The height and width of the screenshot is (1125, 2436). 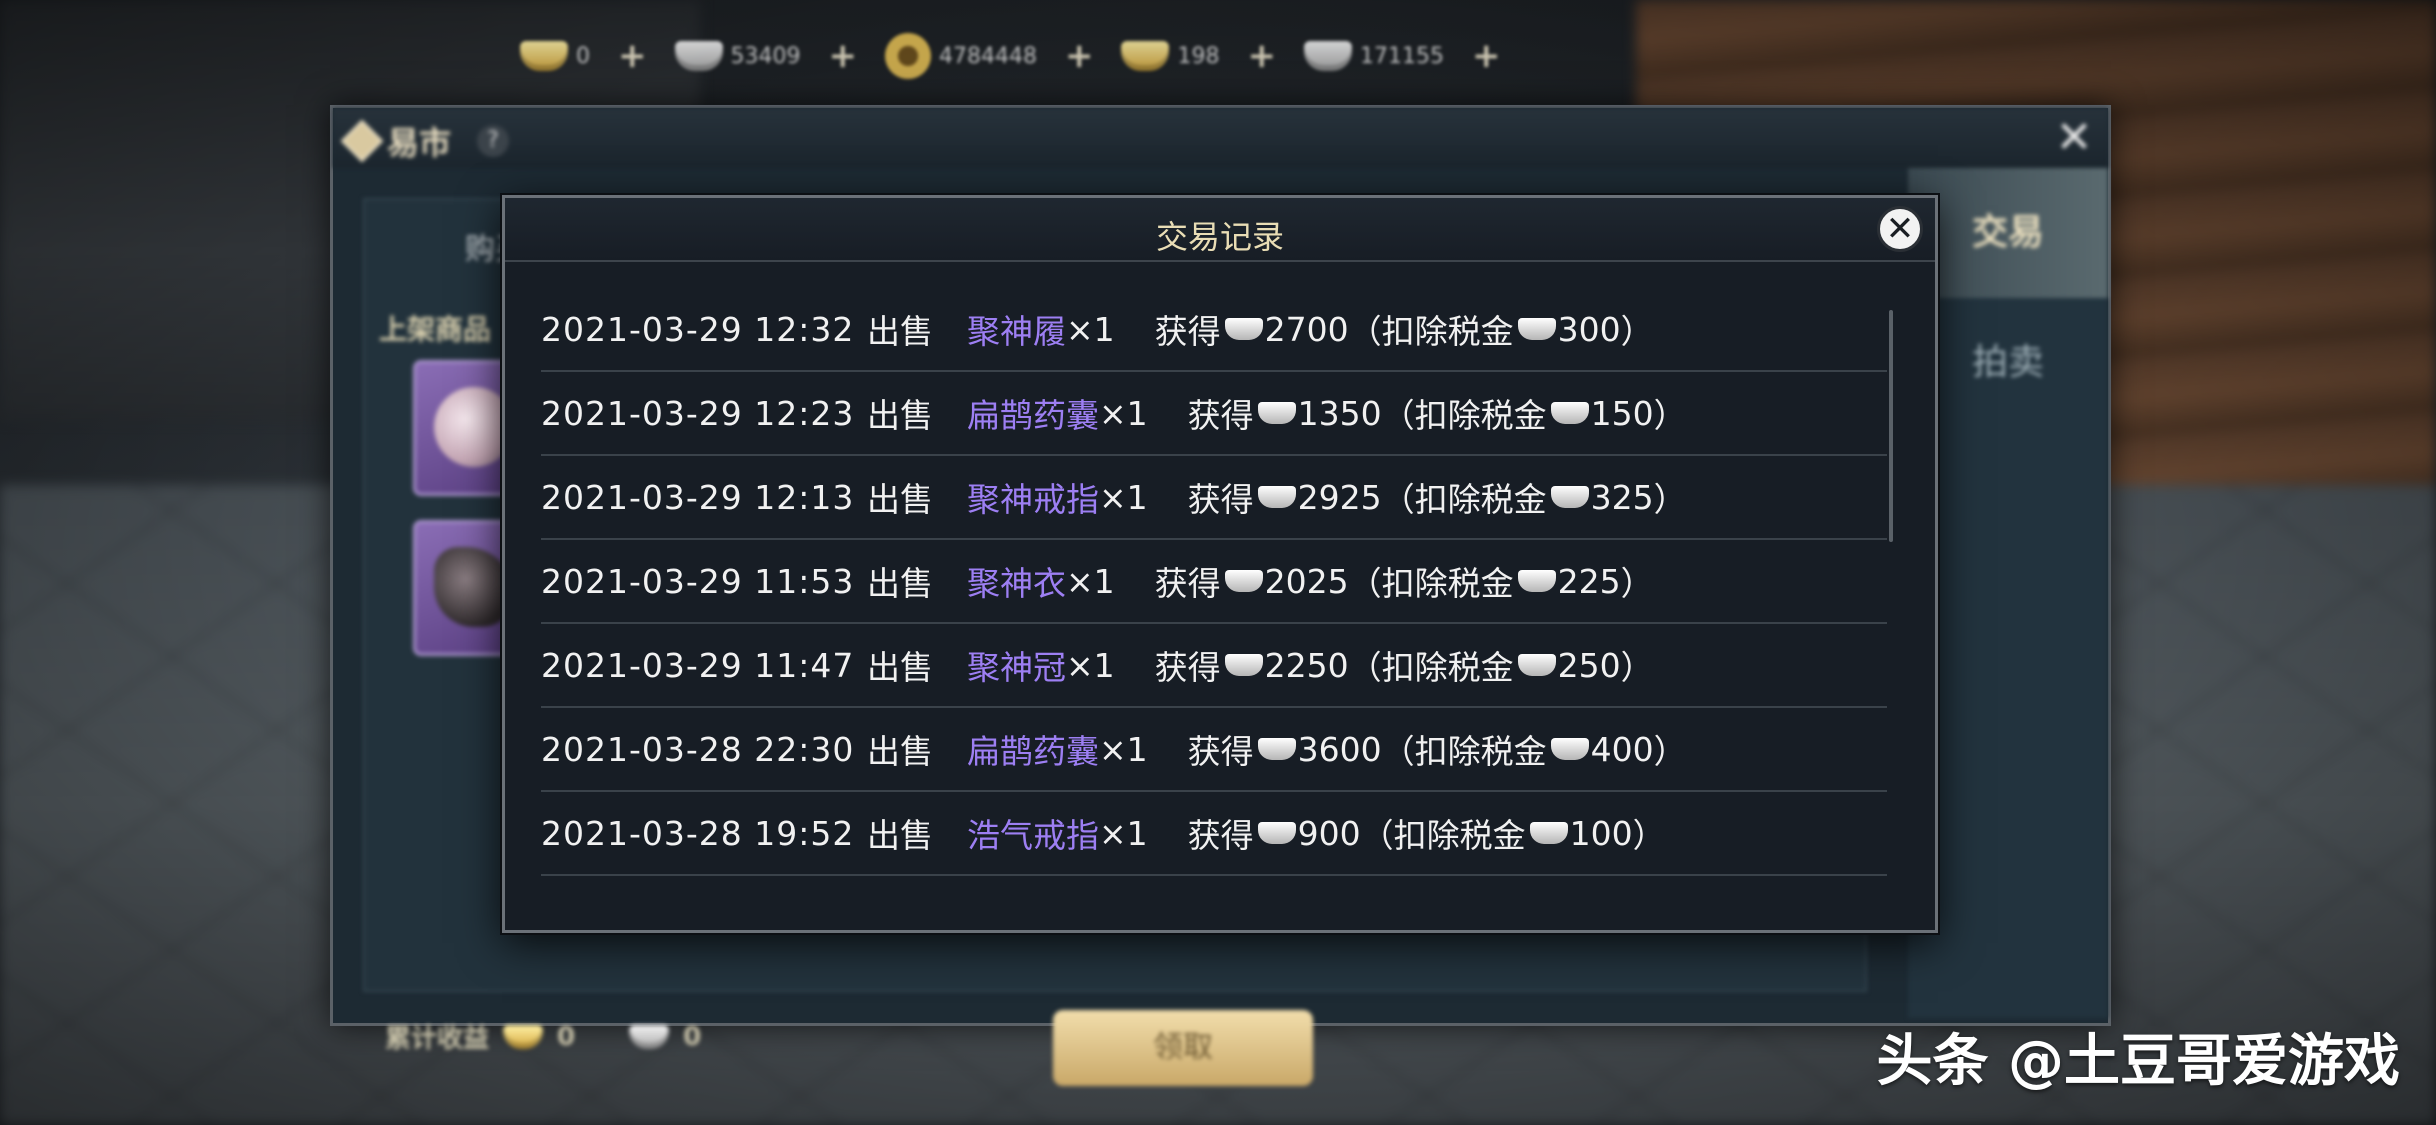 I want to click on record-date: 2021-03-29 11:53, so click(x=698, y=581).